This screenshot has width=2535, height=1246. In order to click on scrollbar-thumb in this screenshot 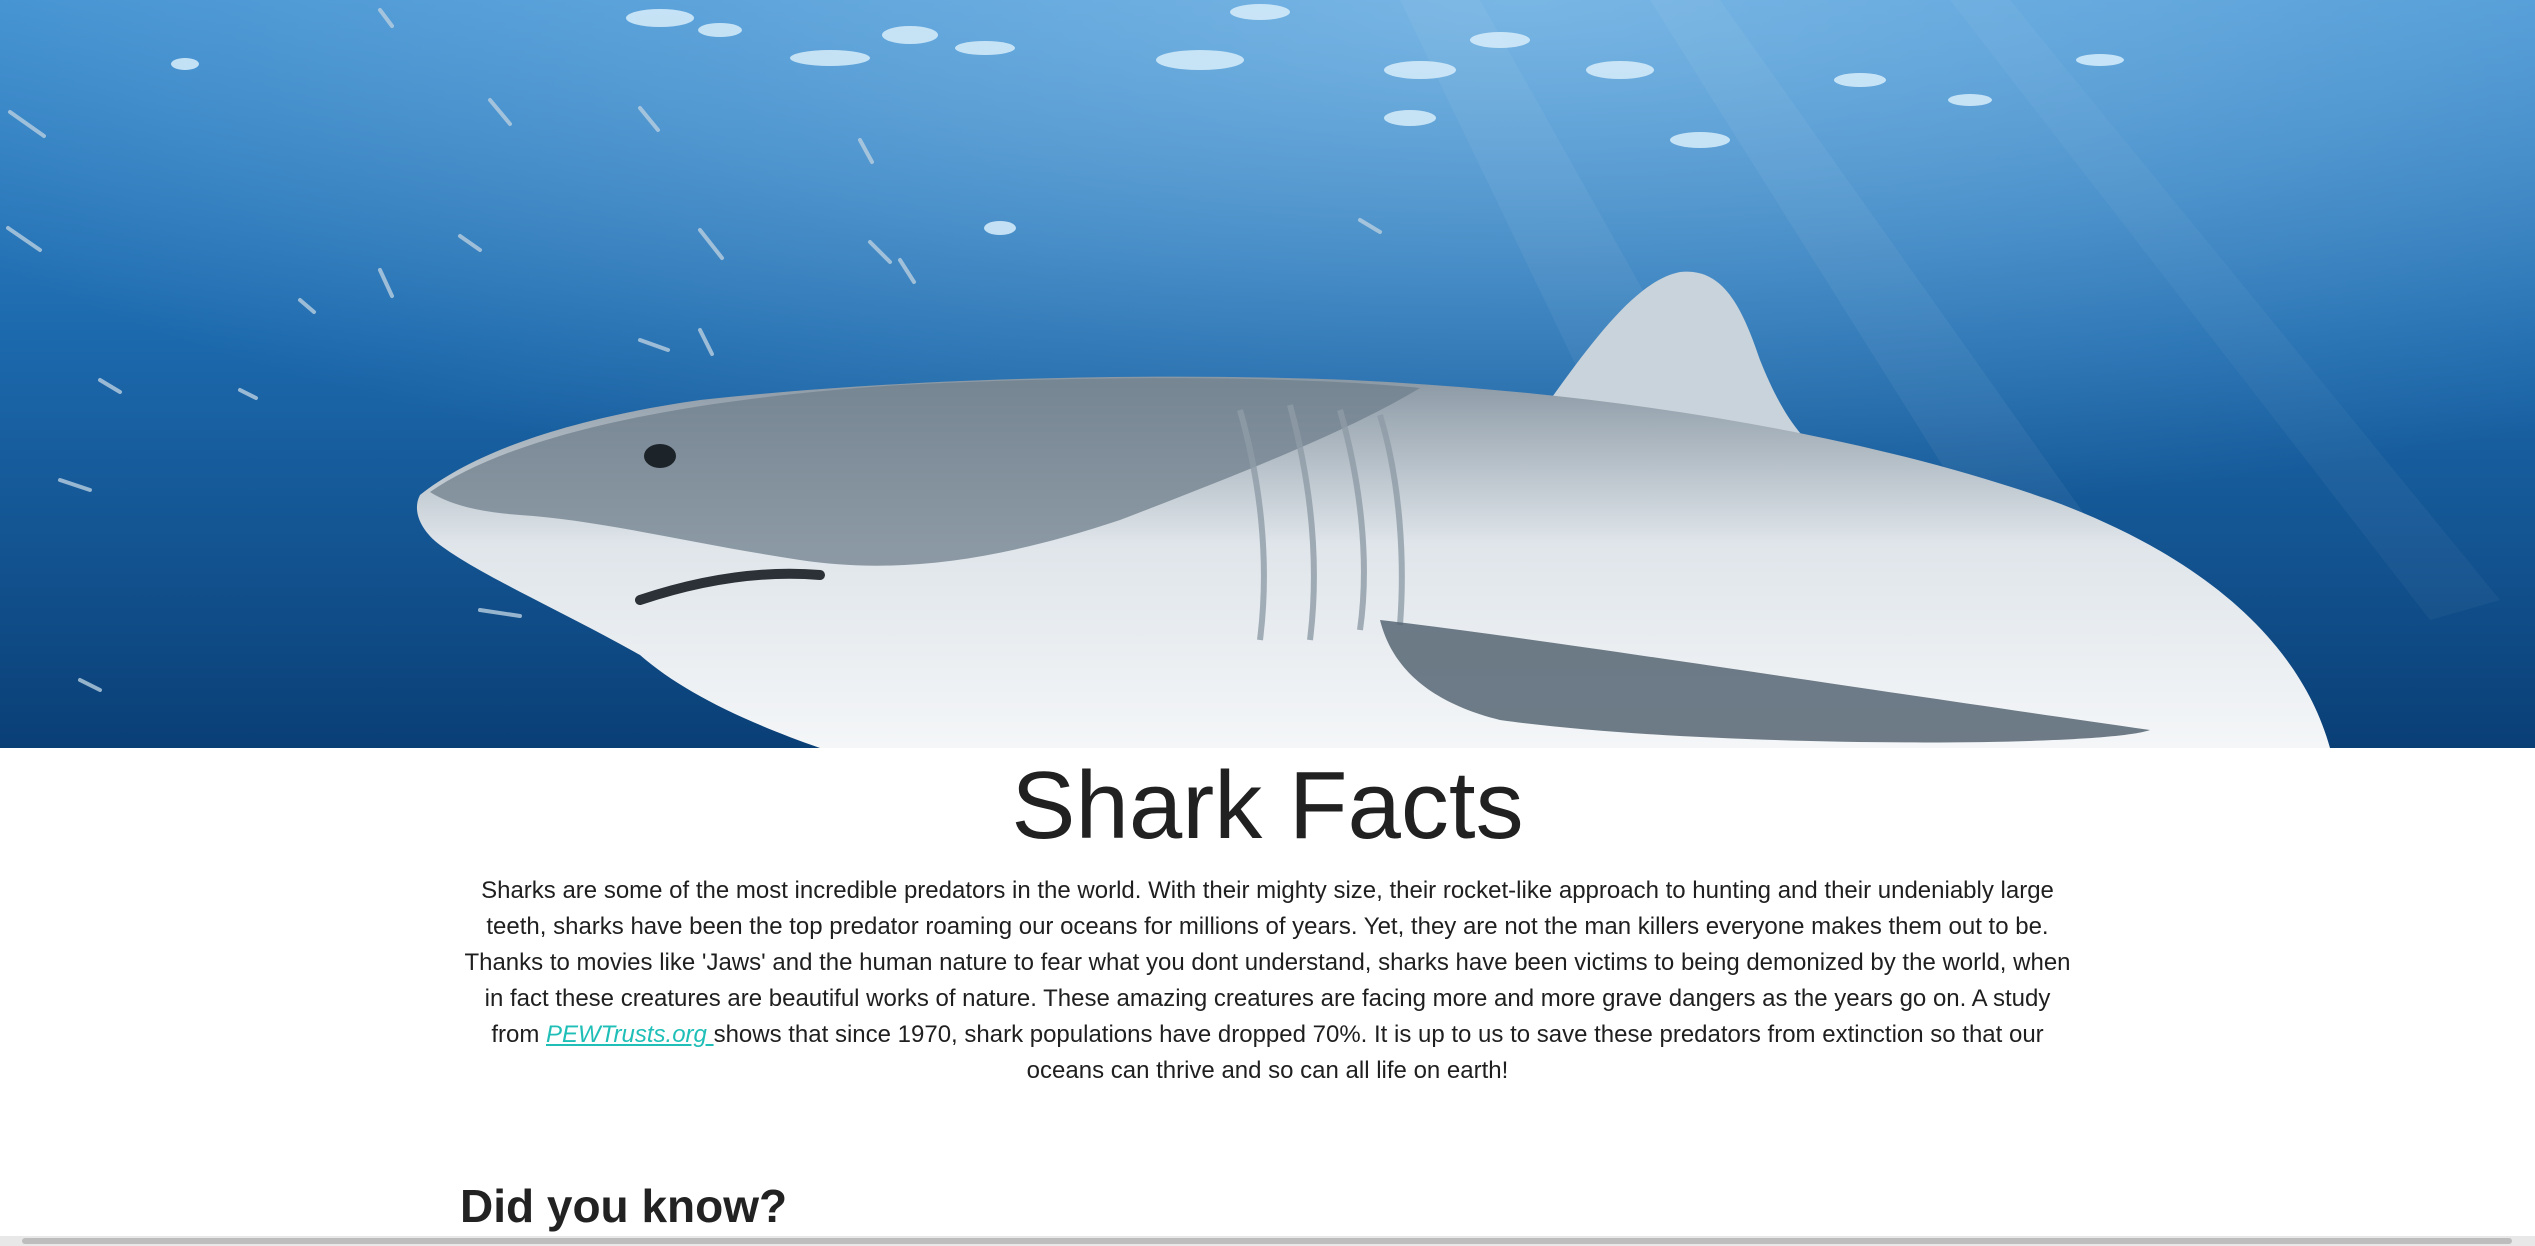, I will do `click(1267, 1241)`.